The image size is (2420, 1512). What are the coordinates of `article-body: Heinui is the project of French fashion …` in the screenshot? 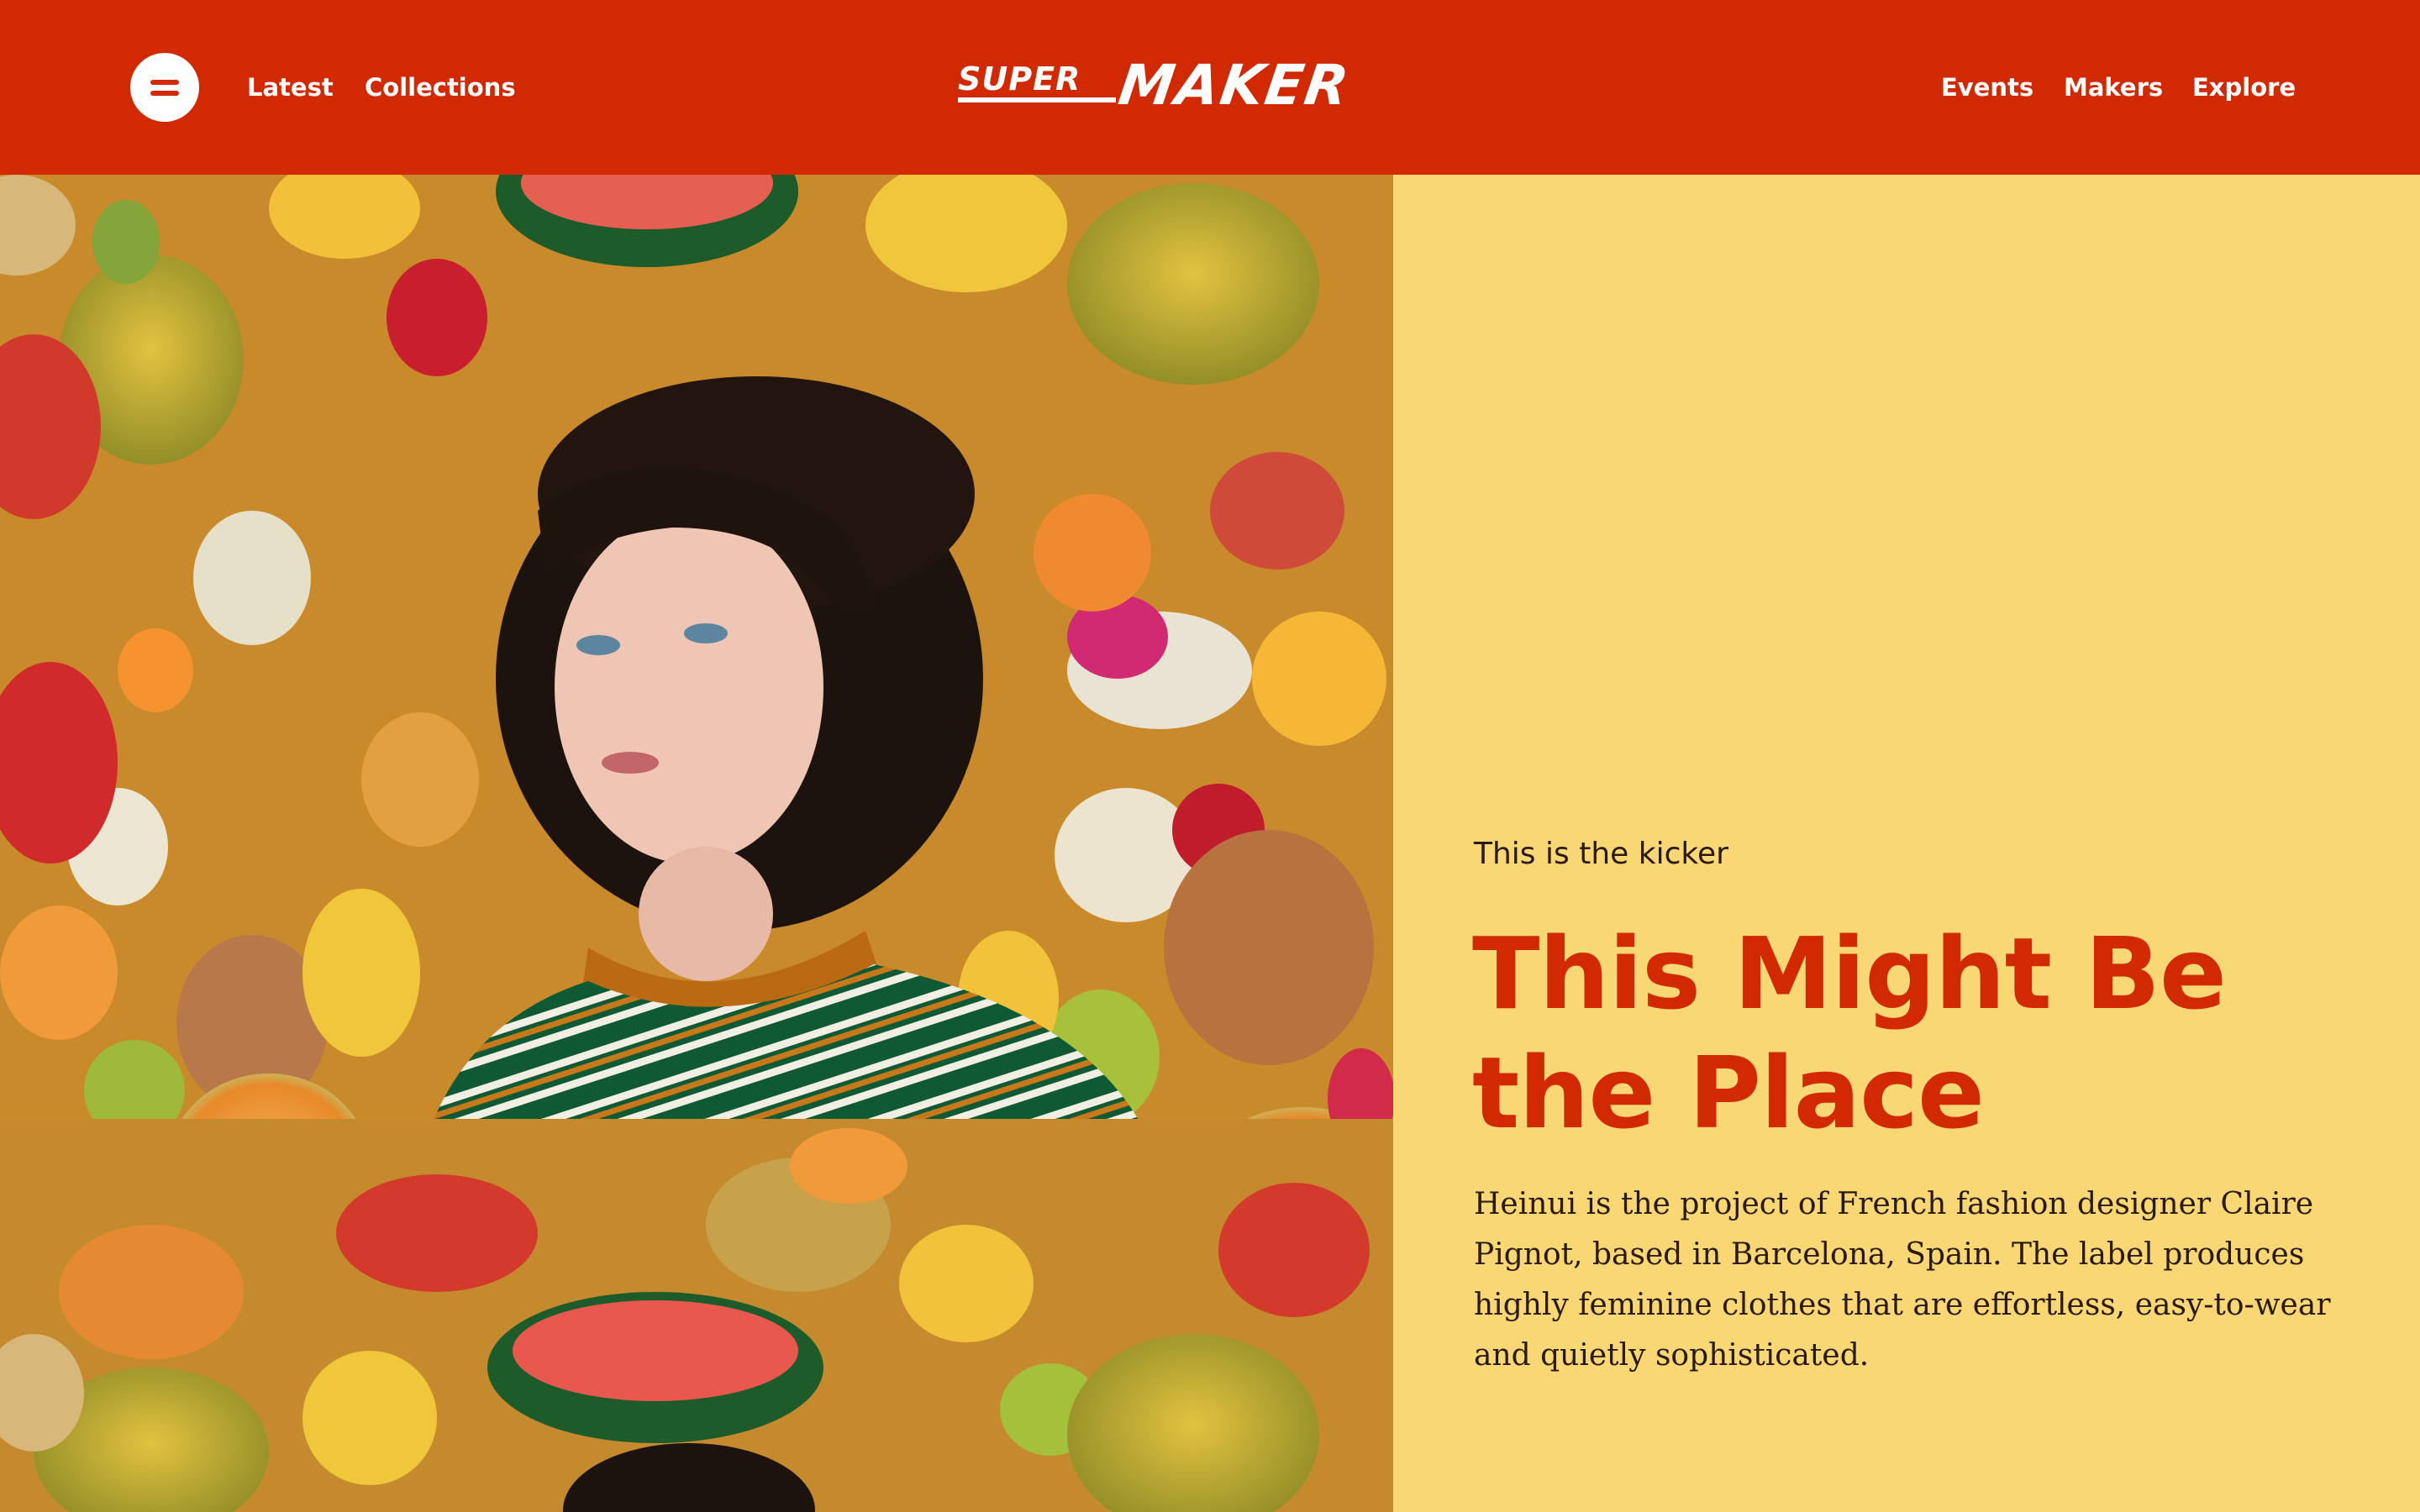 It's located at (1903, 1280).